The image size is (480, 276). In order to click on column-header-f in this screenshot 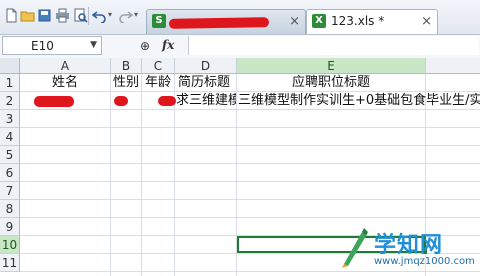, I will do `click(453, 66)`.